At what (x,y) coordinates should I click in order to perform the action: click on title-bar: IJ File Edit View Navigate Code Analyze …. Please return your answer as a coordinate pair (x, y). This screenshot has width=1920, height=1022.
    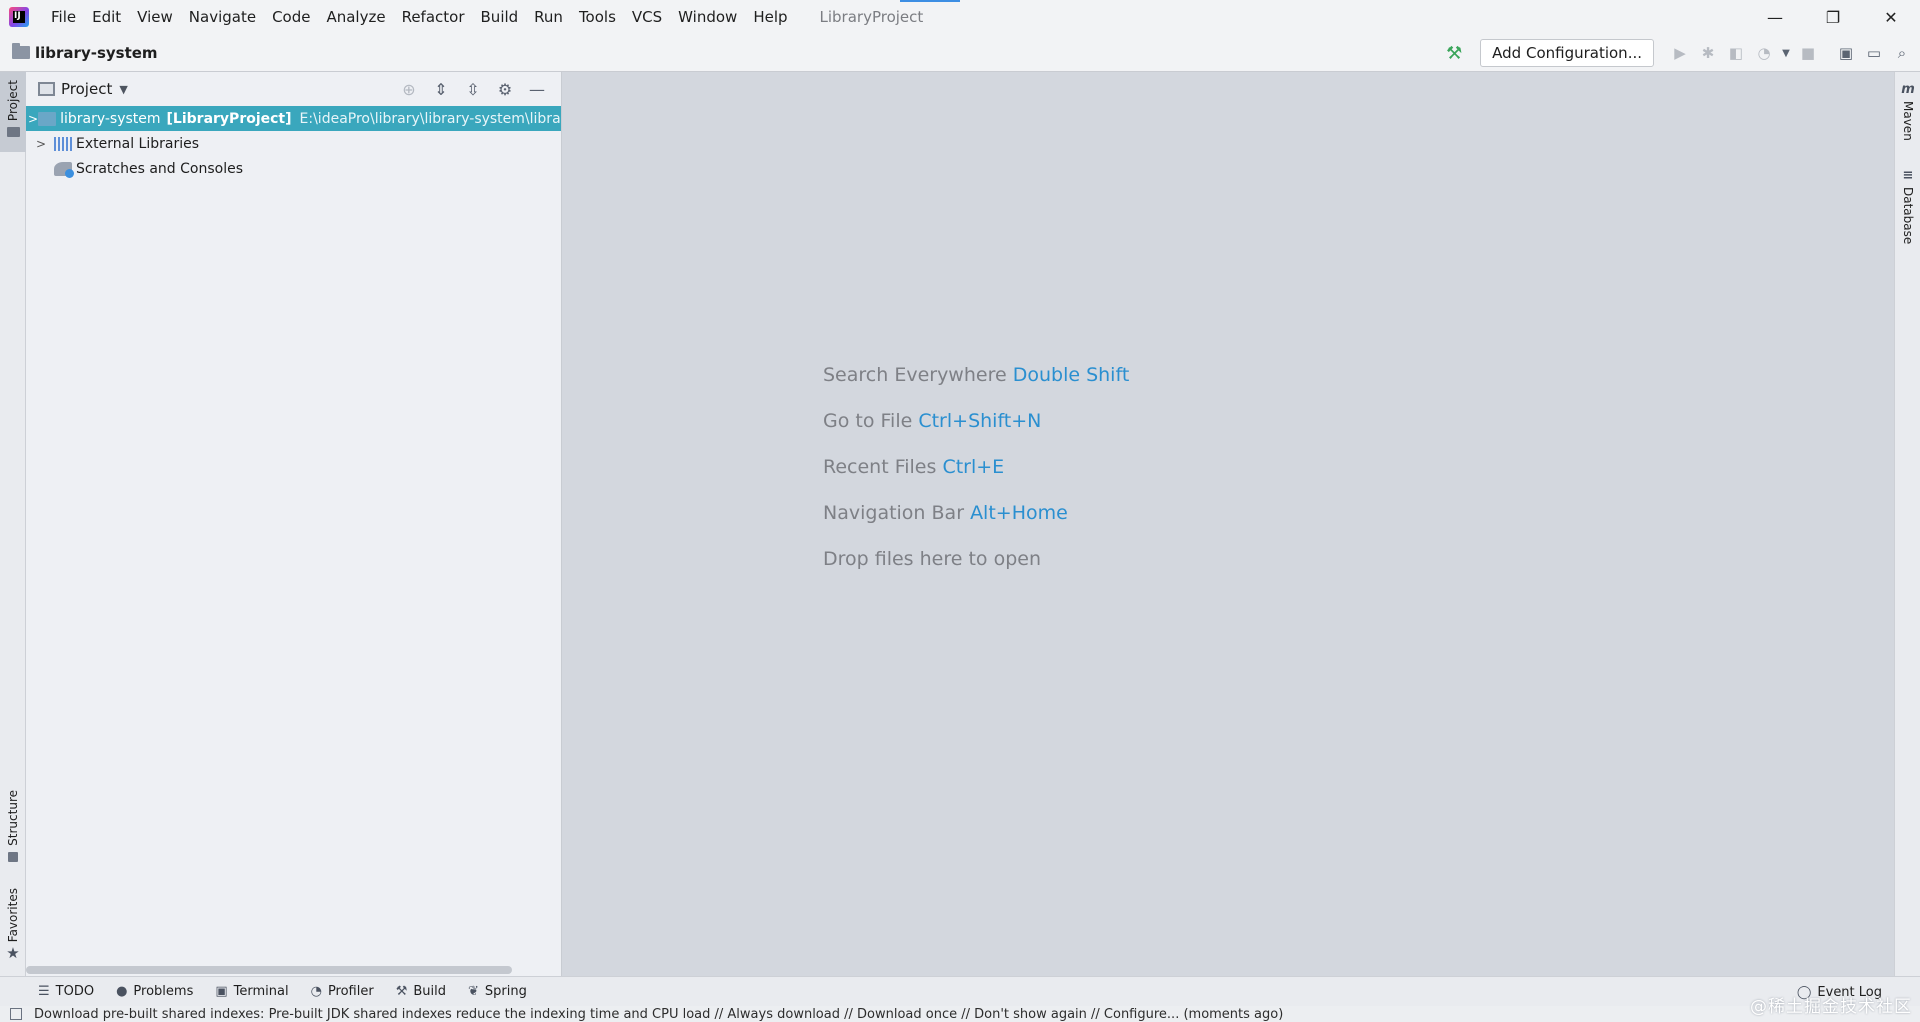
    Looking at the image, I should click on (960, 17).